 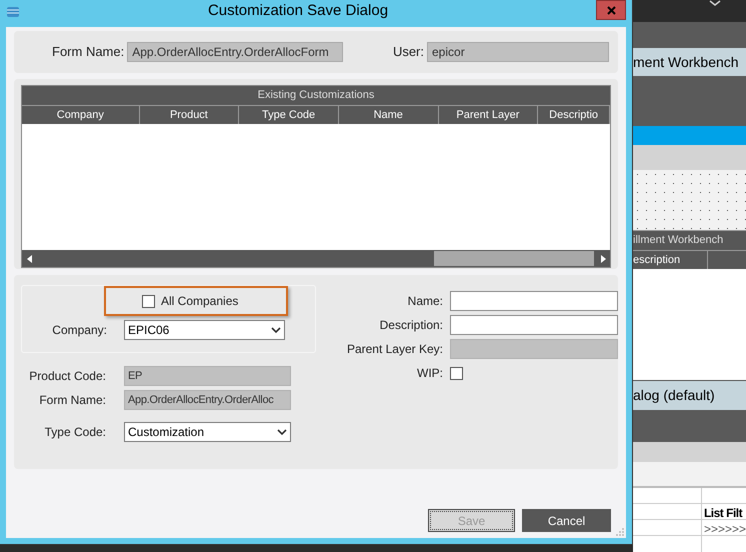 What do you see at coordinates (689, 240) in the screenshot?
I see `grid-title: illment Workbench` at bounding box center [689, 240].